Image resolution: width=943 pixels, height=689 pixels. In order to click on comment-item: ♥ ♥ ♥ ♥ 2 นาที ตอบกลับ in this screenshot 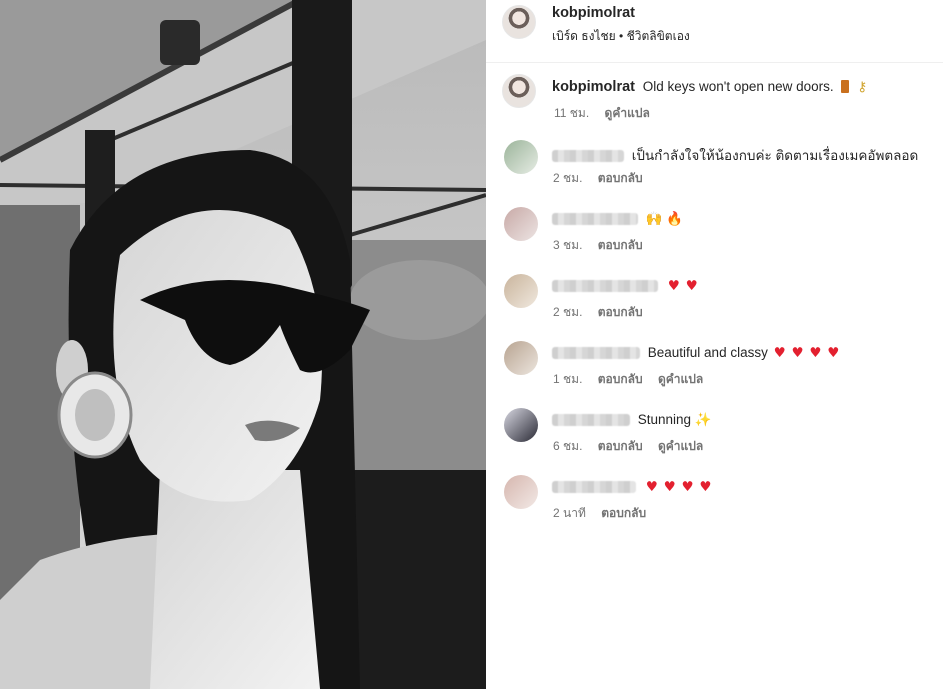, I will do `click(714, 504)`.